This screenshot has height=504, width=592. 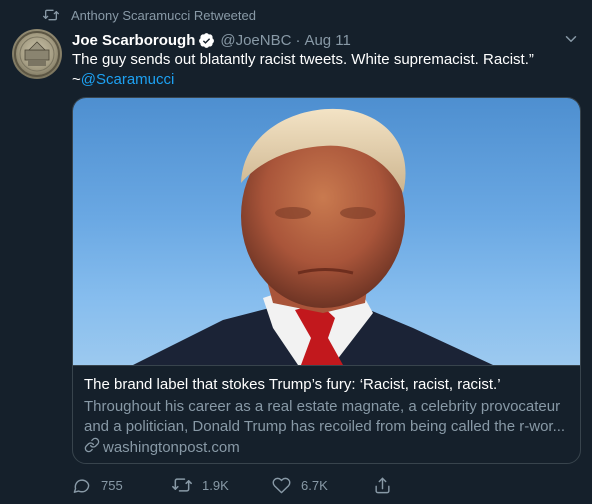 I want to click on tweet-header: Joe Scarborough @JoeNBC · Aug 11, so click(x=211, y=40).